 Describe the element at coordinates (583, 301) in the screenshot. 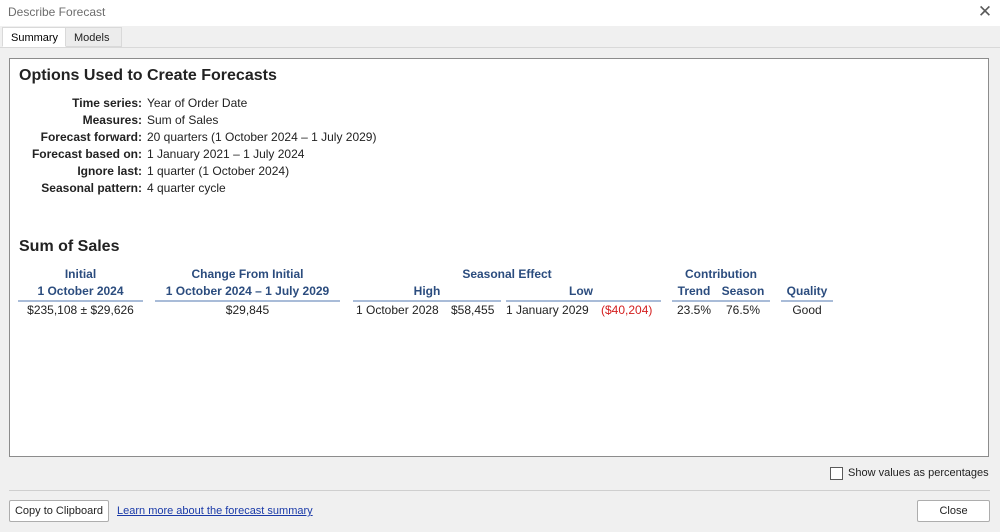

I see `seasonal-low-underline` at that location.